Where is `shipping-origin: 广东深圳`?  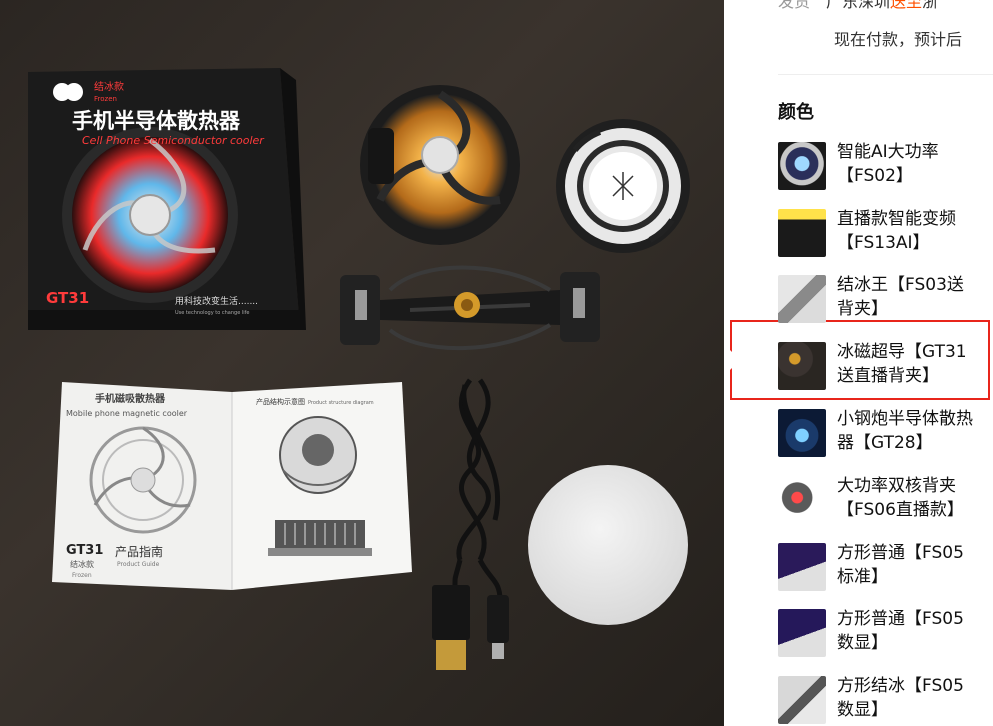
shipping-origin: 广东深圳 is located at coordinates (858, 5).